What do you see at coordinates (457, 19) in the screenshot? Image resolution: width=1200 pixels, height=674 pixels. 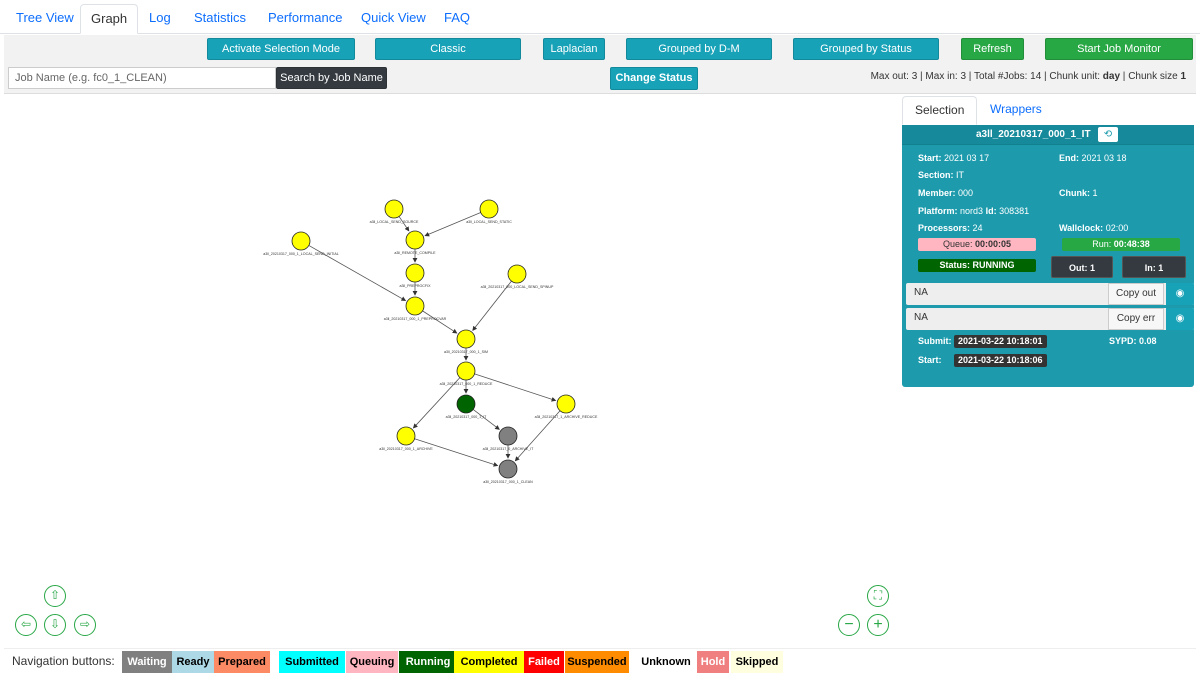 I see `tab-faq: FAQ` at bounding box center [457, 19].